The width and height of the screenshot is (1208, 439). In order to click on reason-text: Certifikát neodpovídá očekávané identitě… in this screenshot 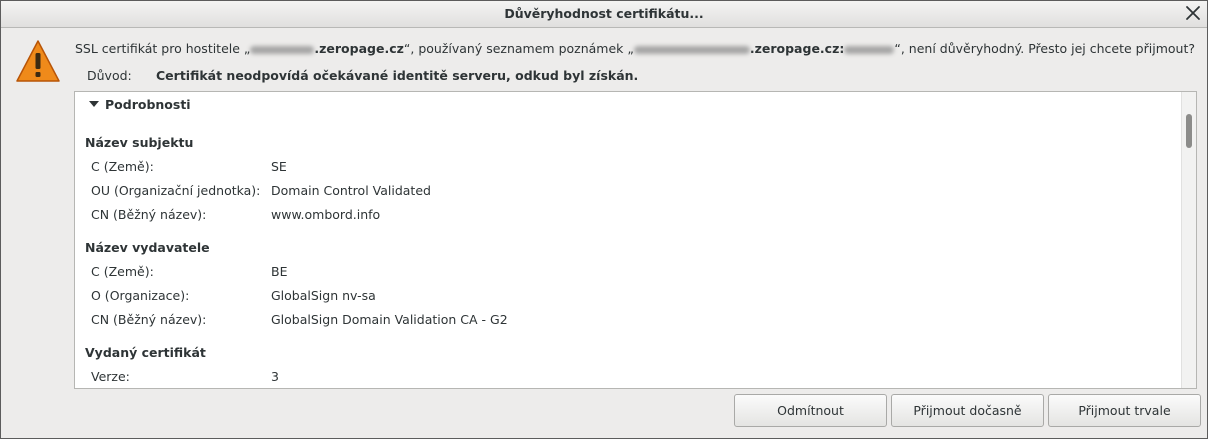, I will do `click(397, 75)`.